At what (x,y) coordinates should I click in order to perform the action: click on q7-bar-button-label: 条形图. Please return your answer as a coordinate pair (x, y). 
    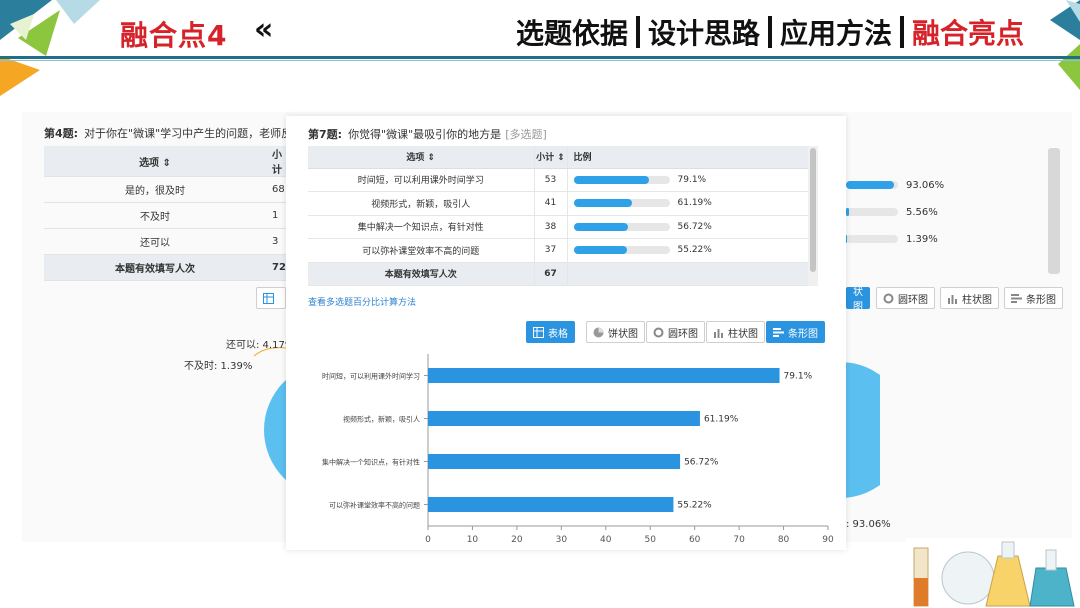
    Looking at the image, I should click on (803, 334).